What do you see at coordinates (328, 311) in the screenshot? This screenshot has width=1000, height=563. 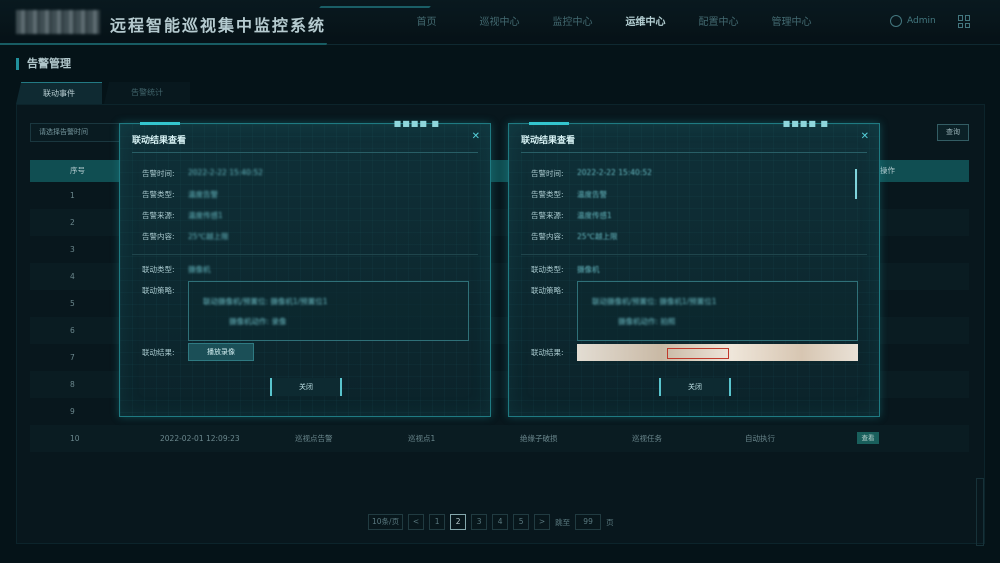 I see `strategy-box: 联动摄像机/预置位: 摄像机1/预置位1 摄像机动作: 录像` at bounding box center [328, 311].